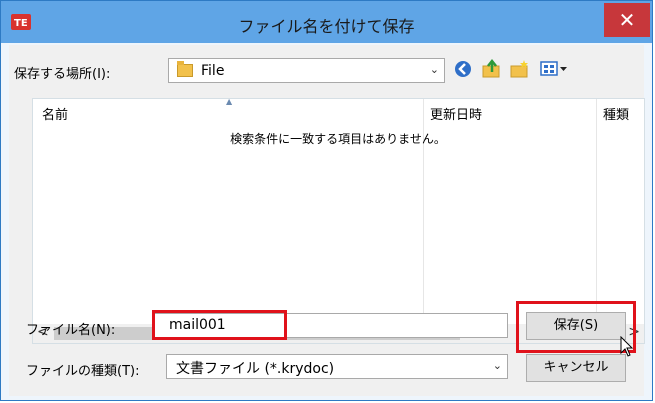 The width and height of the screenshot is (655, 403). I want to click on back-icon, so click(463, 69).